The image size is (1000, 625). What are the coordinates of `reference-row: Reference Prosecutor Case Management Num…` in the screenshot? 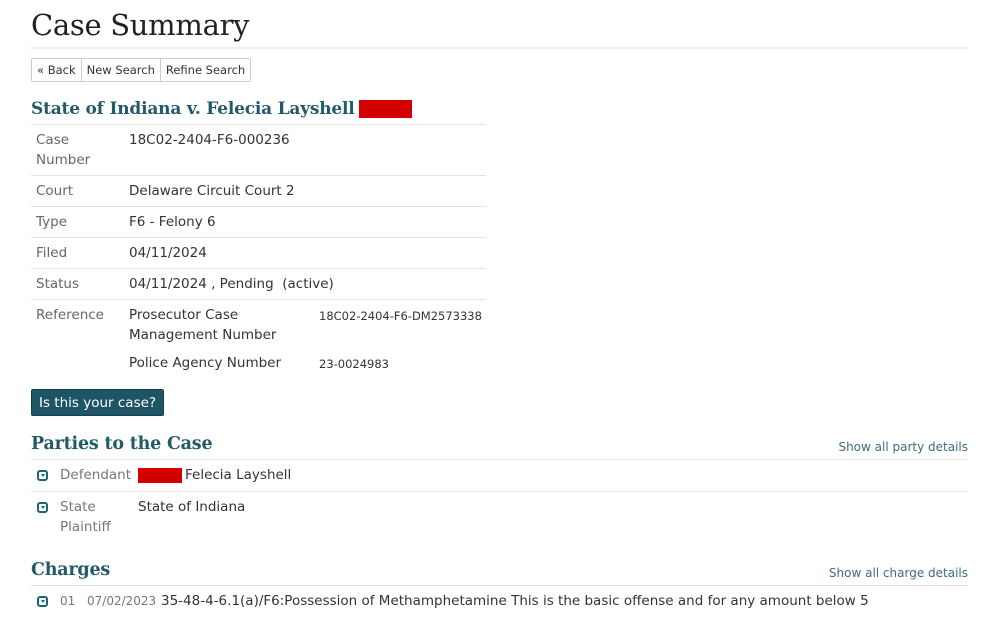 It's located at (258, 339).